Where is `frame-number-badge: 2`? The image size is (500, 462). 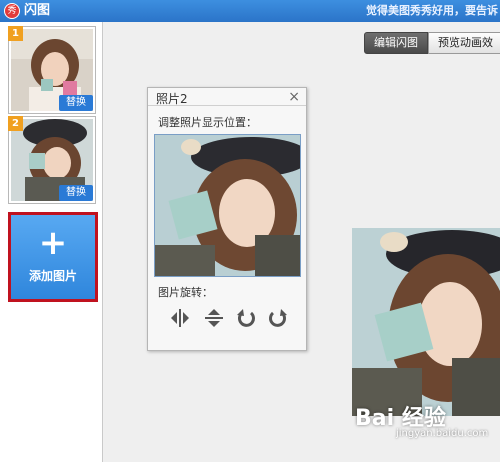 frame-number-badge: 2 is located at coordinates (15, 123).